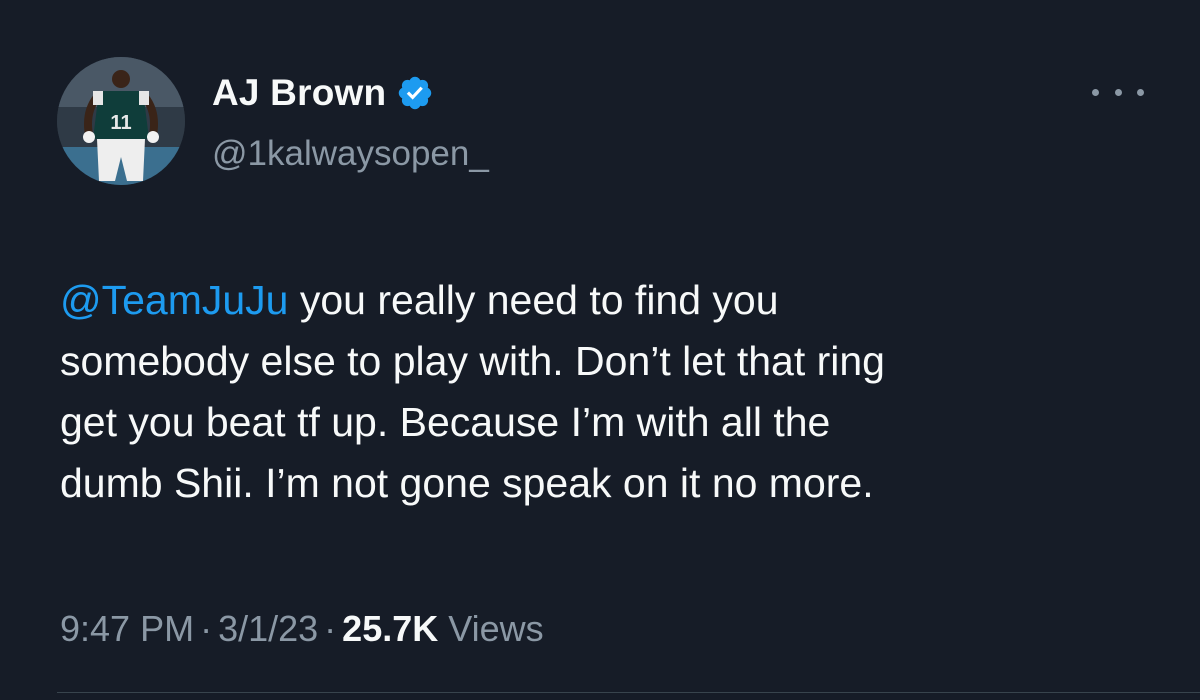 The height and width of the screenshot is (700, 1200). What do you see at coordinates (628, 692) in the screenshot?
I see `divider` at bounding box center [628, 692].